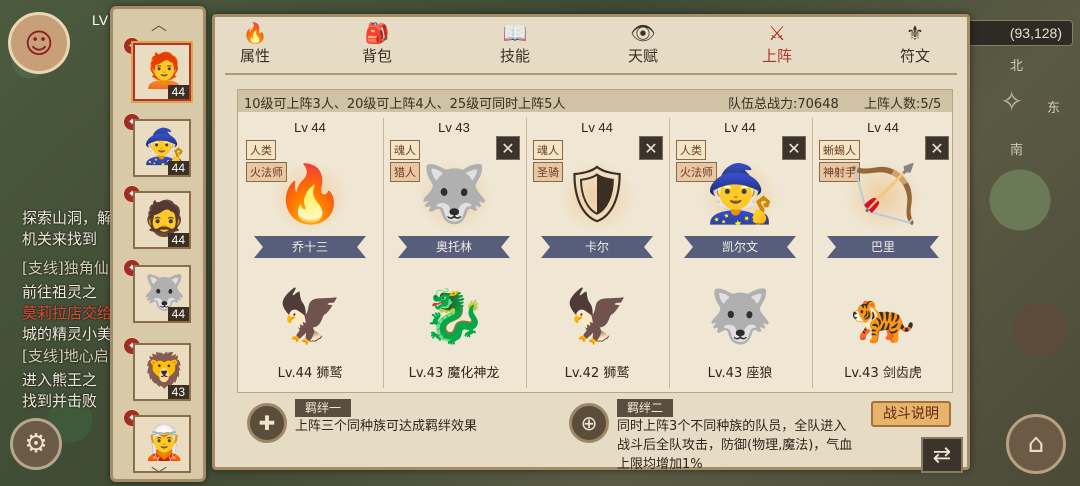 This screenshot has height=486, width=1080. I want to click on scroll-down-arrow-icon: ﹀, so click(159, 473).